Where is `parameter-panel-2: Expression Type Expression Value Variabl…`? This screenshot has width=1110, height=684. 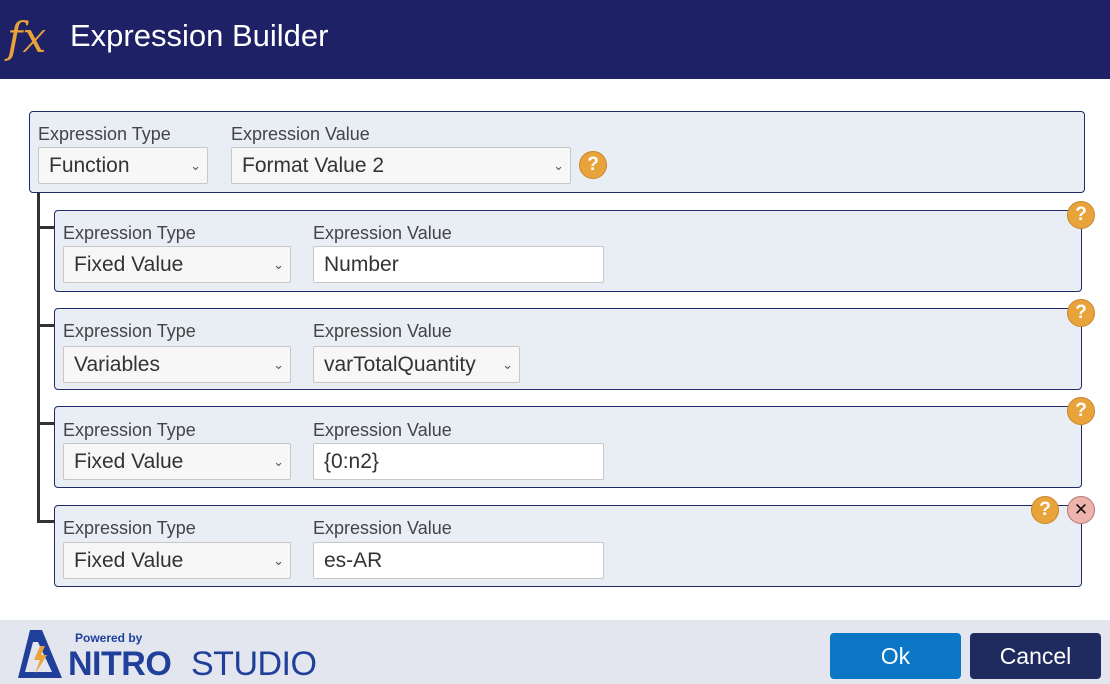 parameter-panel-2: Expression Type Expression Value Variabl… is located at coordinates (568, 349).